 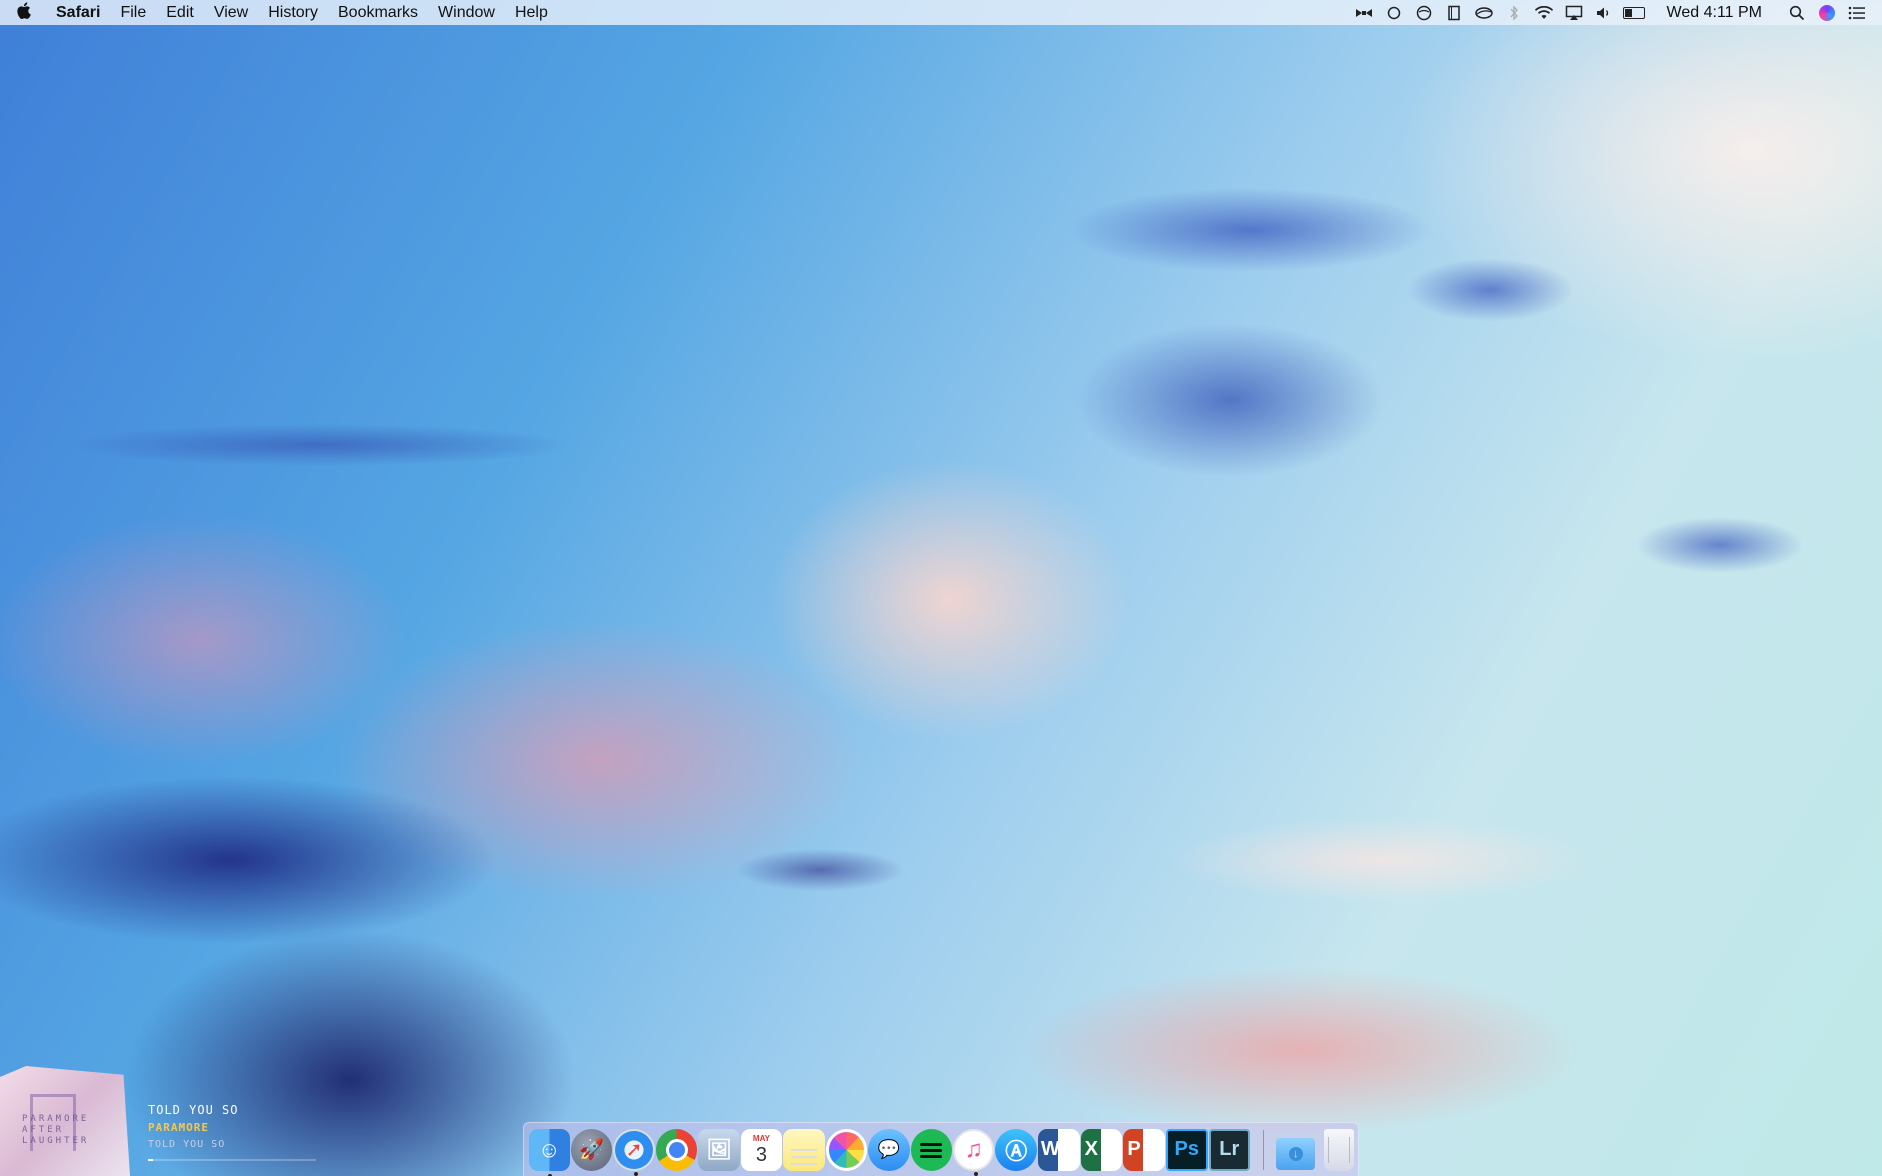 I want to click on volume-icon, so click(x=1604, y=12).